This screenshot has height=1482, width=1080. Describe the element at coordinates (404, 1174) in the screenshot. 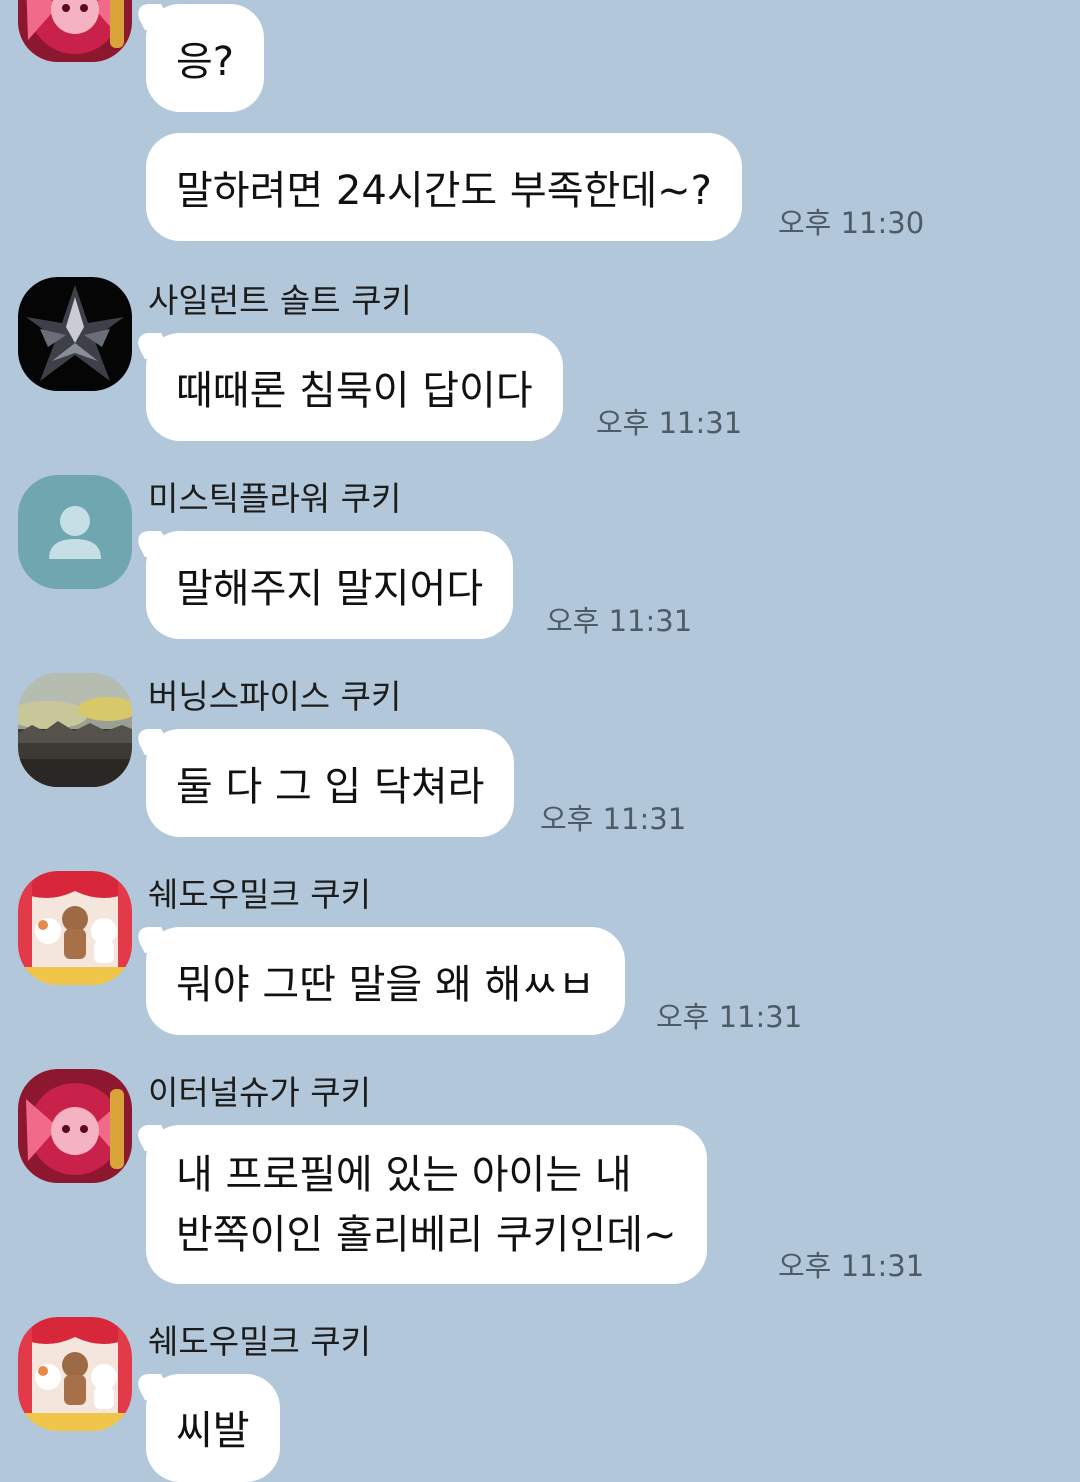

I see `message-text-line: 내 프로필에 있는 아이는 내` at that location.